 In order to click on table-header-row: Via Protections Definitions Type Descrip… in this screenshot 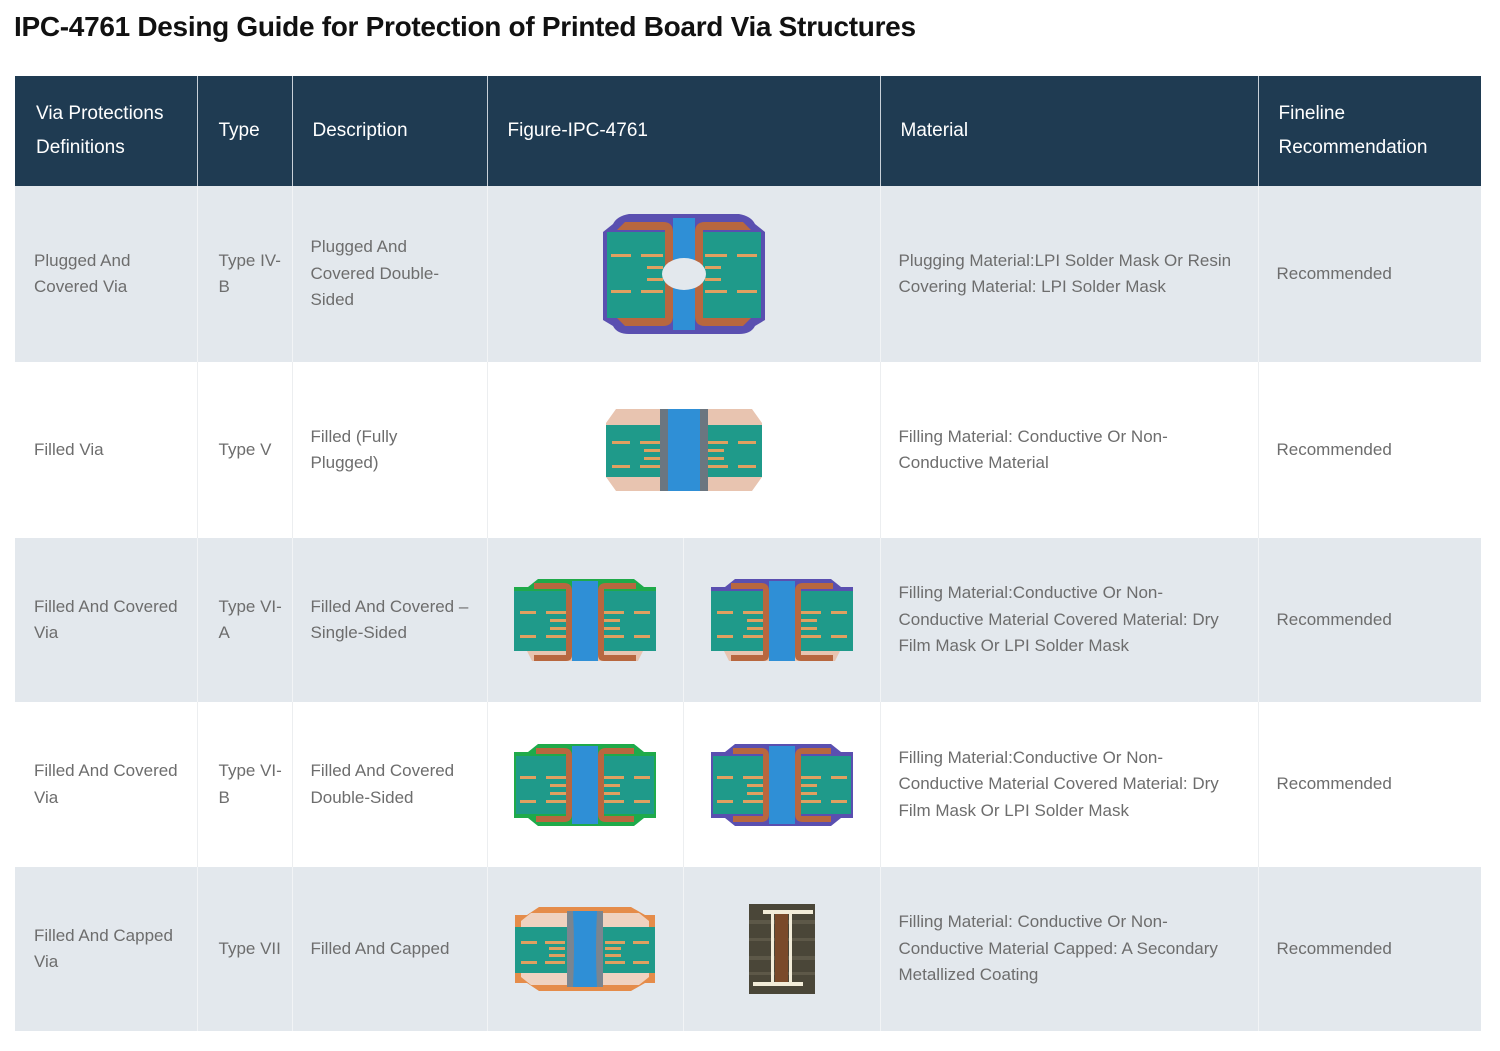, I will do `click(748, 131)`.